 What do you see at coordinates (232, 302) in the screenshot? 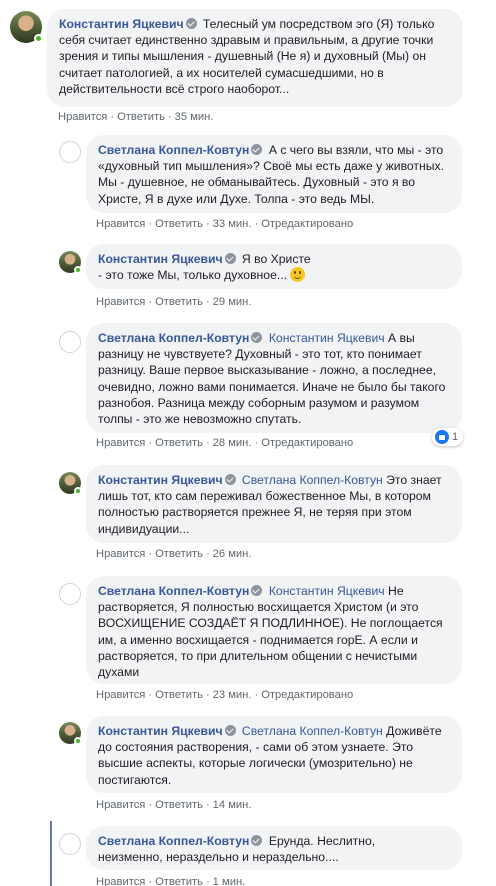
I see `comment-time: 29 мин.` at bounding box center [232, 302].